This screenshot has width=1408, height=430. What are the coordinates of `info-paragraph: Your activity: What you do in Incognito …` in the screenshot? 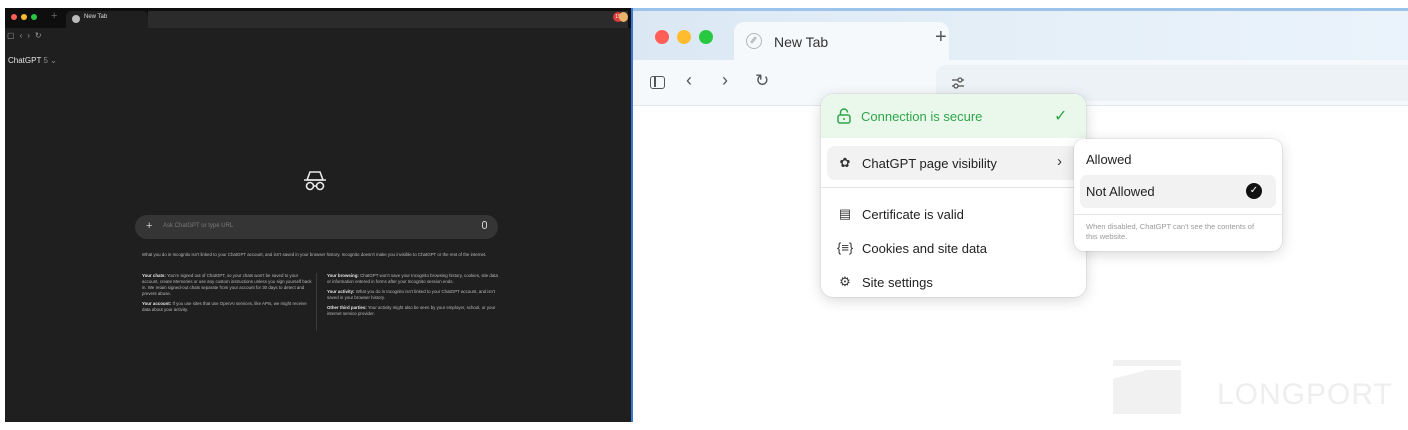 It's located at (411, 295).